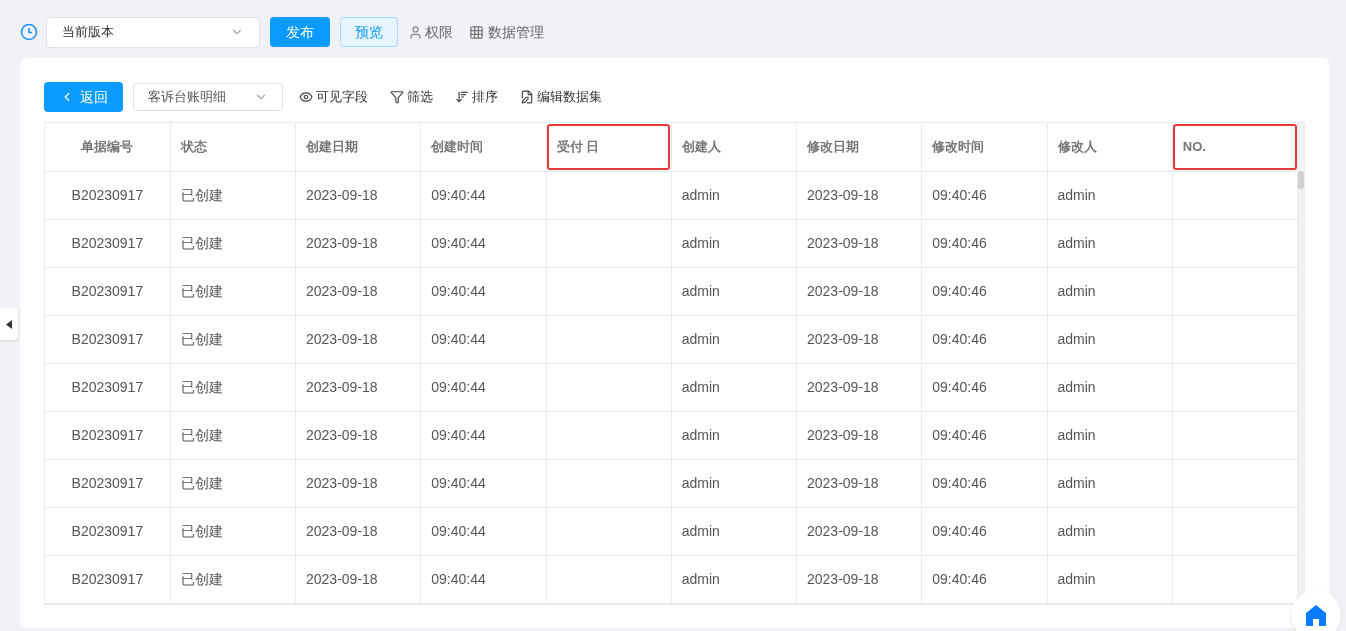  Describe the element at coordinates (29, 32) in the screenshot. I see `clock-icon` at that location.